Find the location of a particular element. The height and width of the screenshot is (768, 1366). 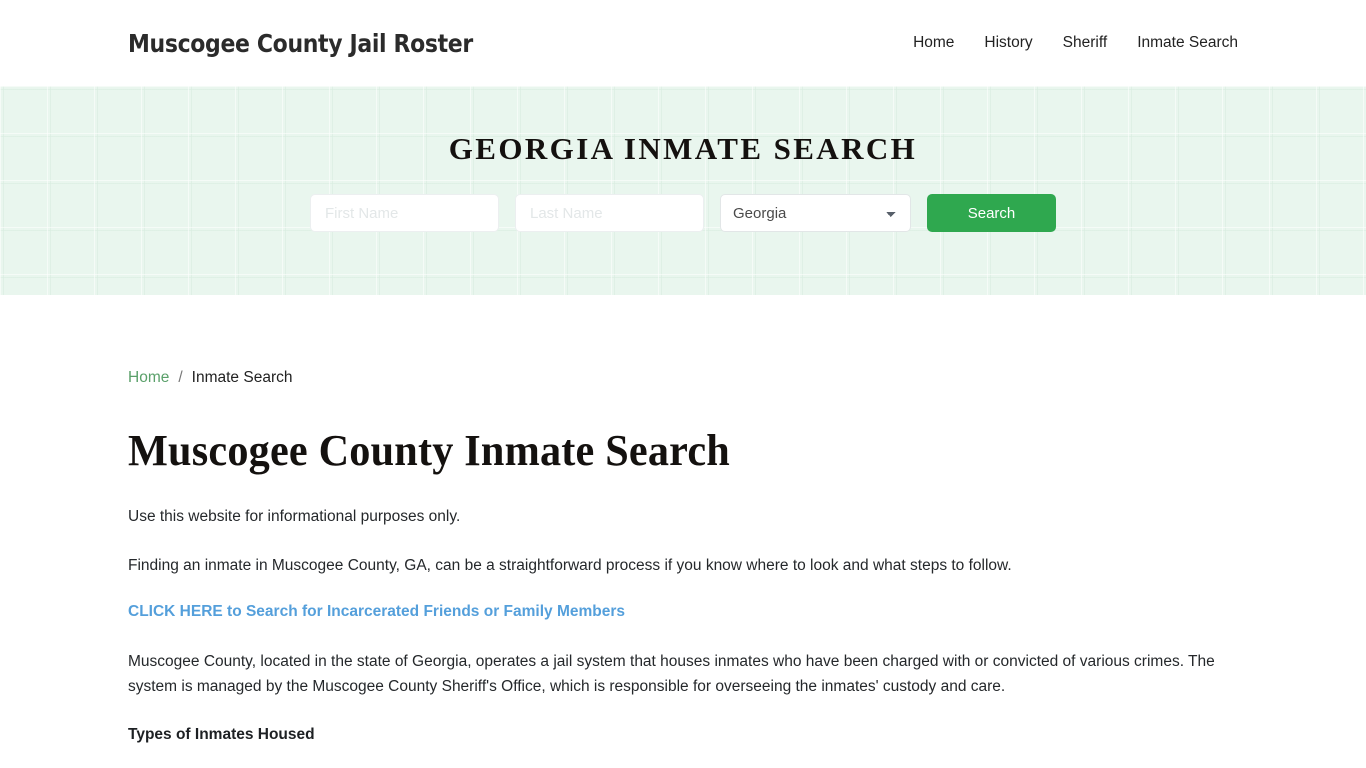

nav-item-home: Home is located at coordinates (933, 43).